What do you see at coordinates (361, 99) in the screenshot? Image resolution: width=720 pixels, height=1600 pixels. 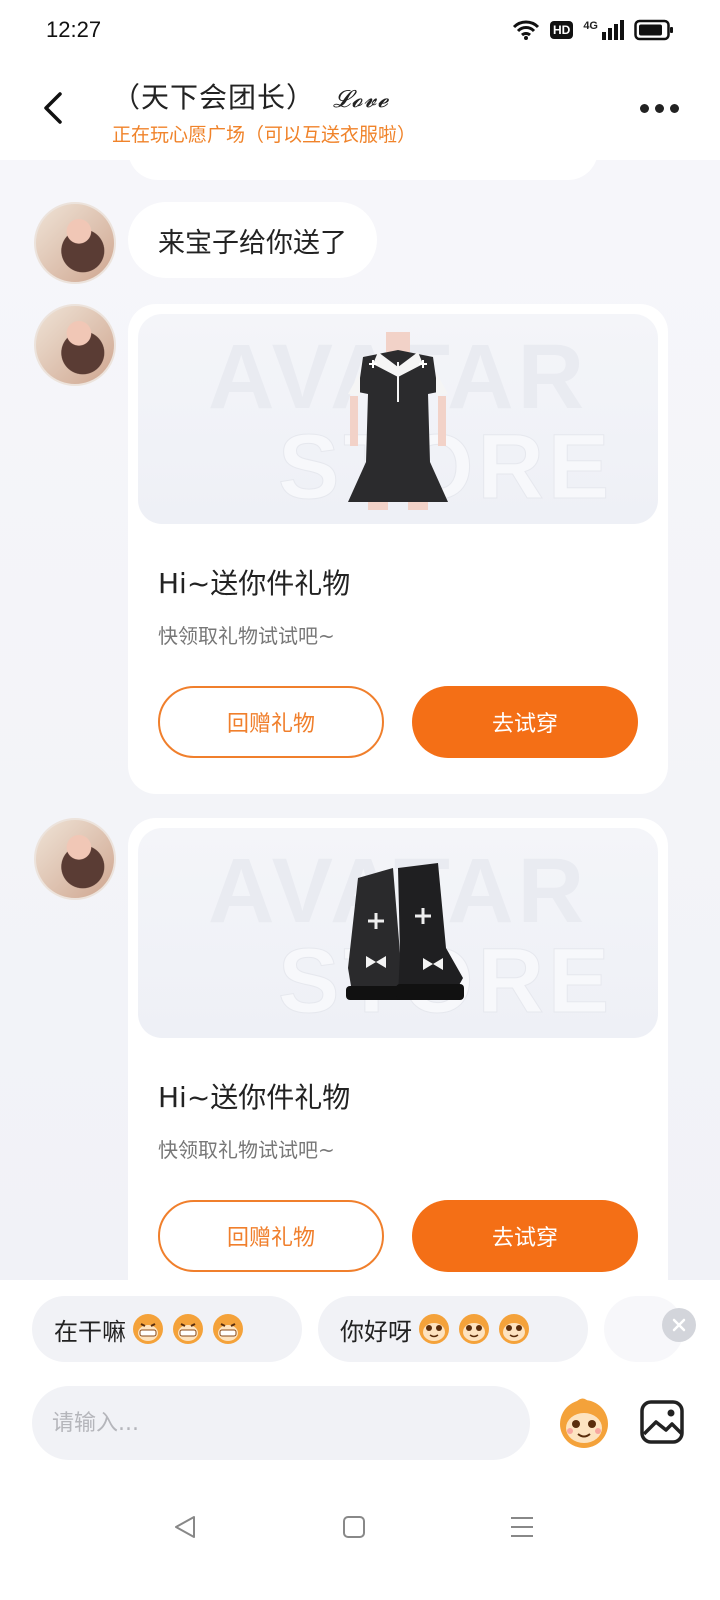 I see `chat-title-love: 𝓛𝓸𝓿𝓮` at bounding box center [361, 99].